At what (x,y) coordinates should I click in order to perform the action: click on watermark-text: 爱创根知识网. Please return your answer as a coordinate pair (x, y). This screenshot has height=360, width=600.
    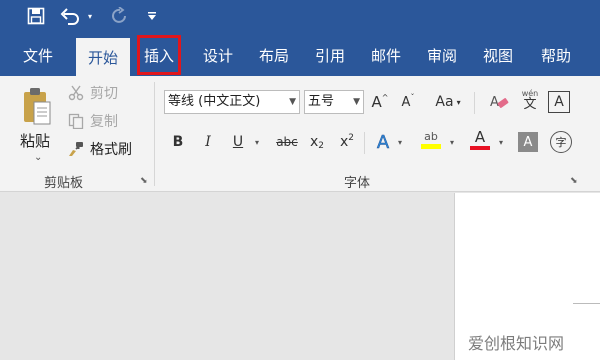
    Looking at the image, I should click on (516, 343).